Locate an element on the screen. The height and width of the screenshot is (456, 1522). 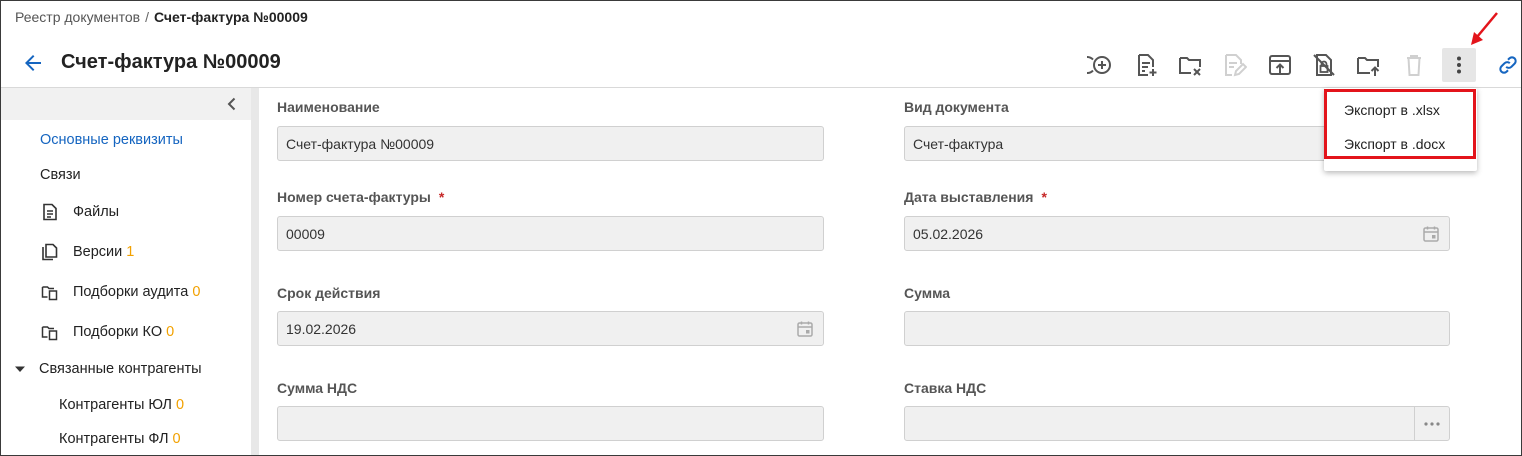
invoice-number-label-text: Номер счета-фактуры is located at coordinates (354, 197).